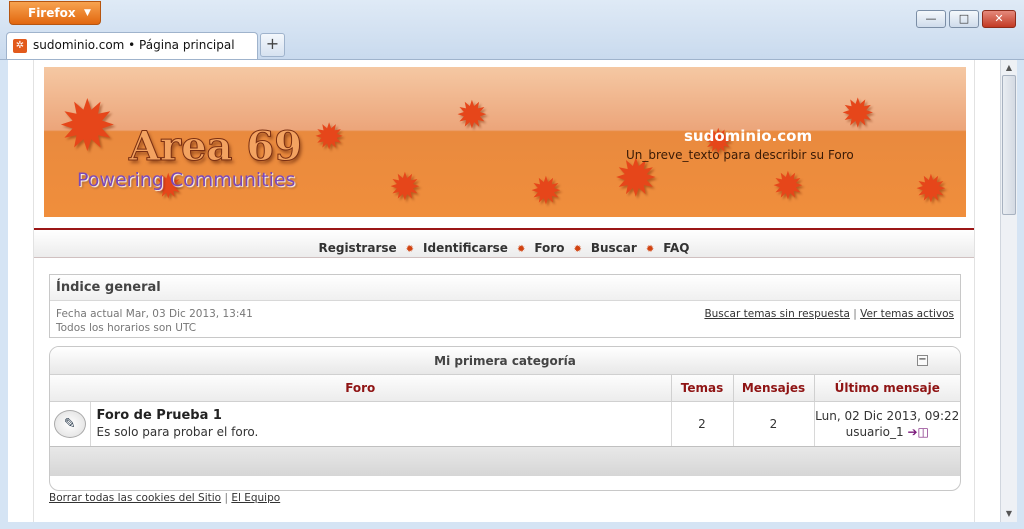 This screenshot has width=1024, height=529. I want to click on dropdown-arrow-icon: ▼, so click(87, 13).